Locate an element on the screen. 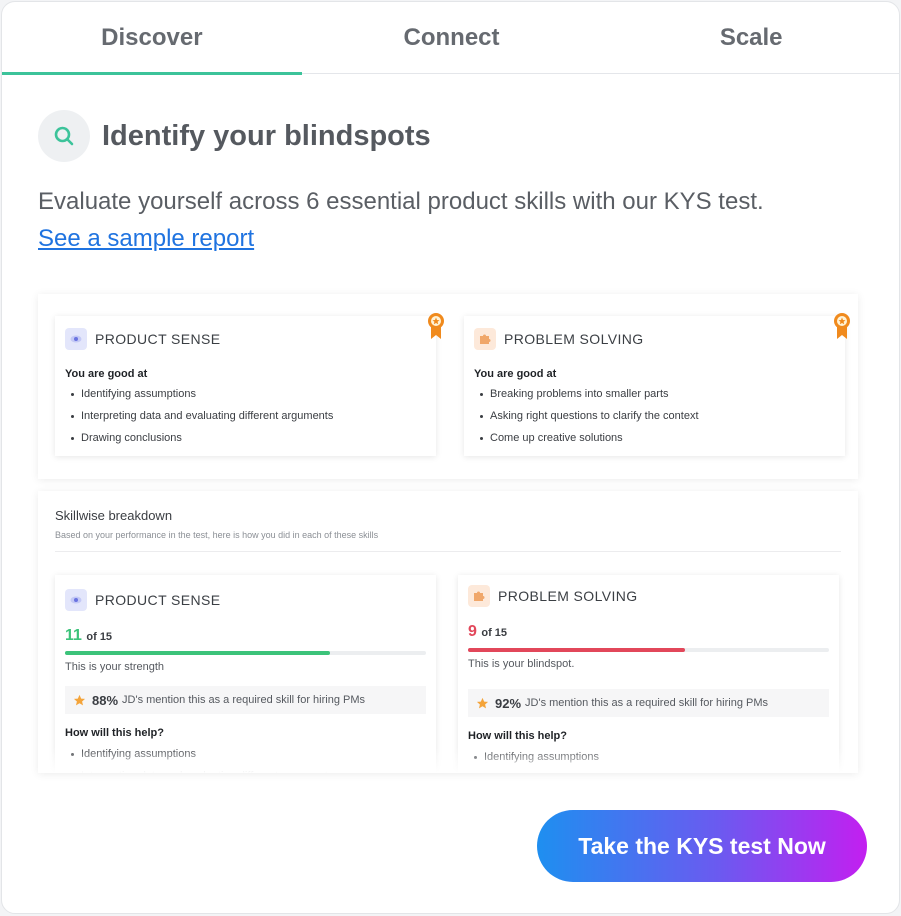 This screenshot has height=916, width=901. list-item: Come up creative solutions is located at coordinates (589, 438).